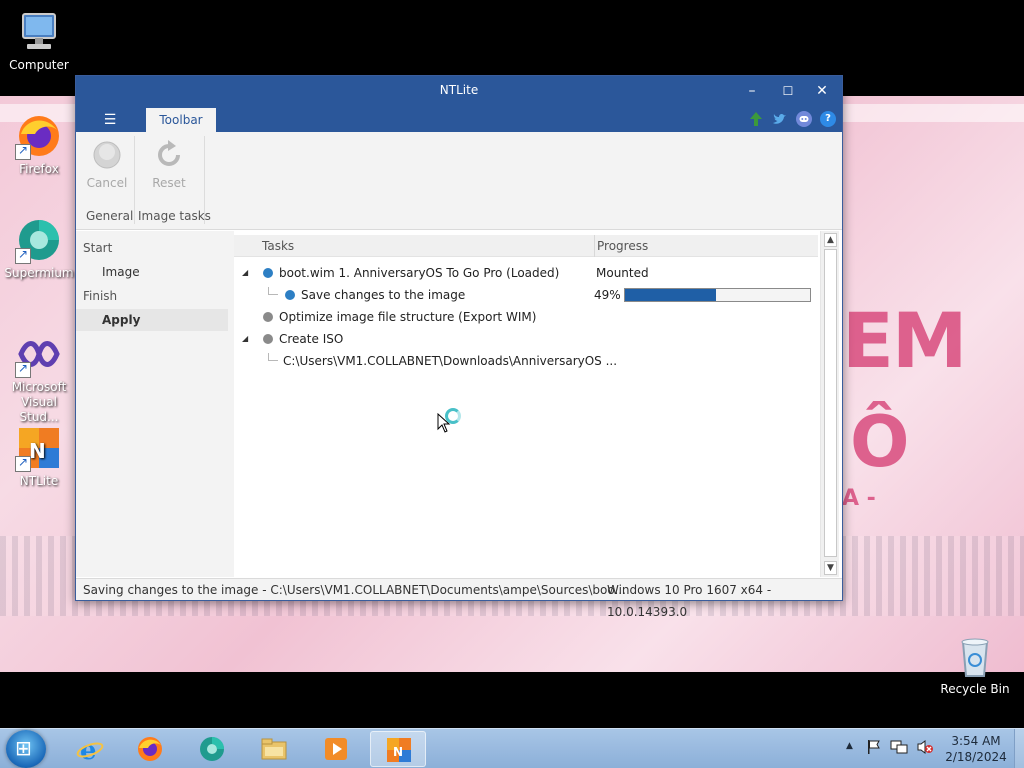 The height and width of the screenshot is (768, 1024). Describe the element at coordinates (780, 119) in the screenshot. I see `twitter-icon` at that location.